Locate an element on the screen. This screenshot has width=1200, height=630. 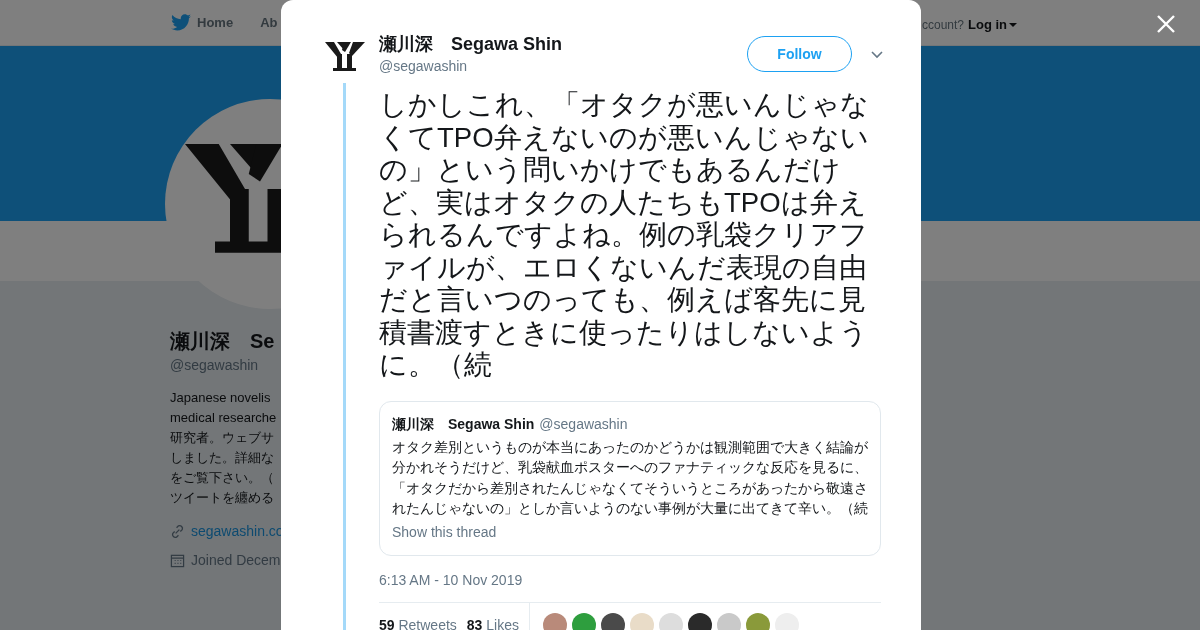
close-button is located at coordinates (1166, 24).